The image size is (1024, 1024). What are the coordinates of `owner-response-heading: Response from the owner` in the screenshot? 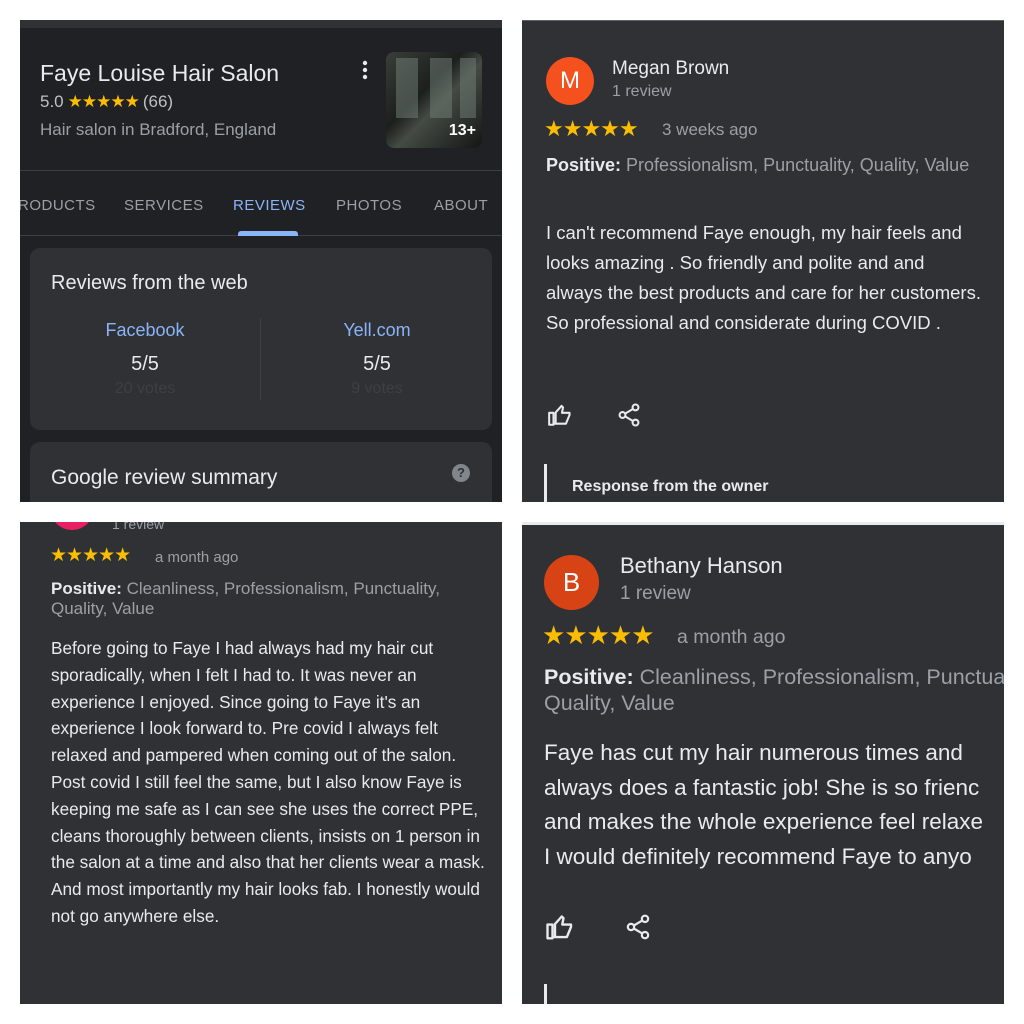 It's located at (670, 486).